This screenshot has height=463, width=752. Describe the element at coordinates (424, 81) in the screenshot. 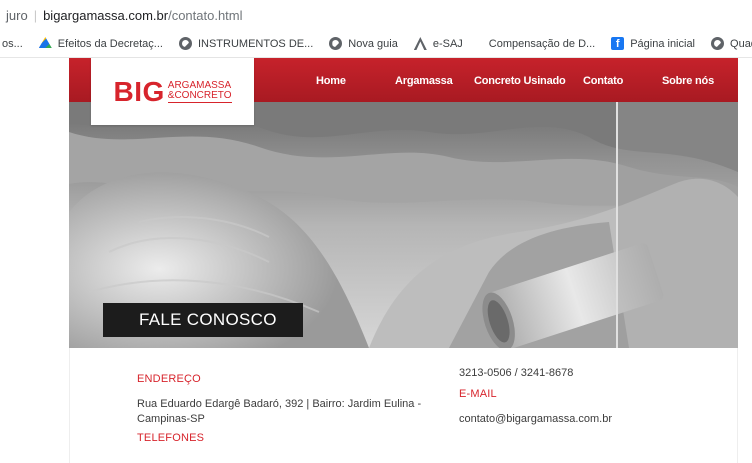

I see `nav-argamassa: Argamassa` at that location.